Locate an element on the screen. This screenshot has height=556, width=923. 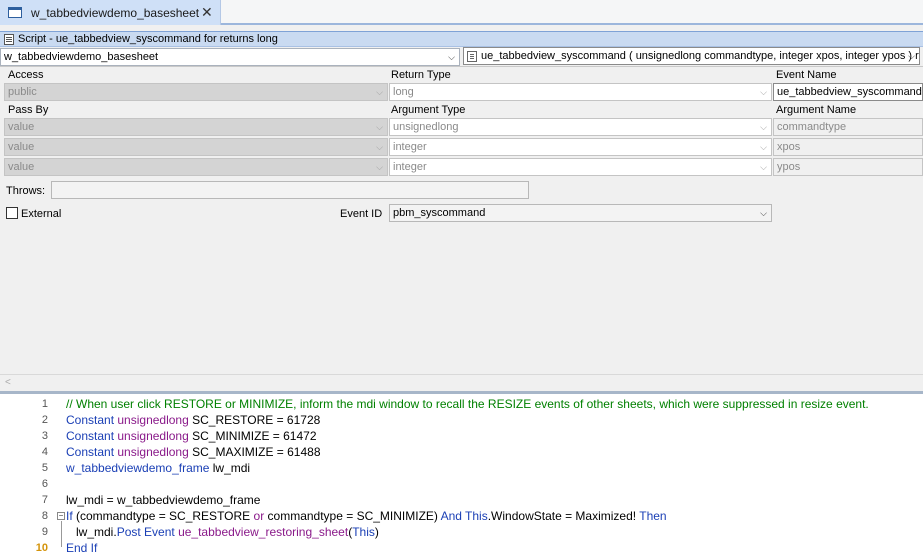
argument-name-label: Argument Name is located at coordinates (816, 110).